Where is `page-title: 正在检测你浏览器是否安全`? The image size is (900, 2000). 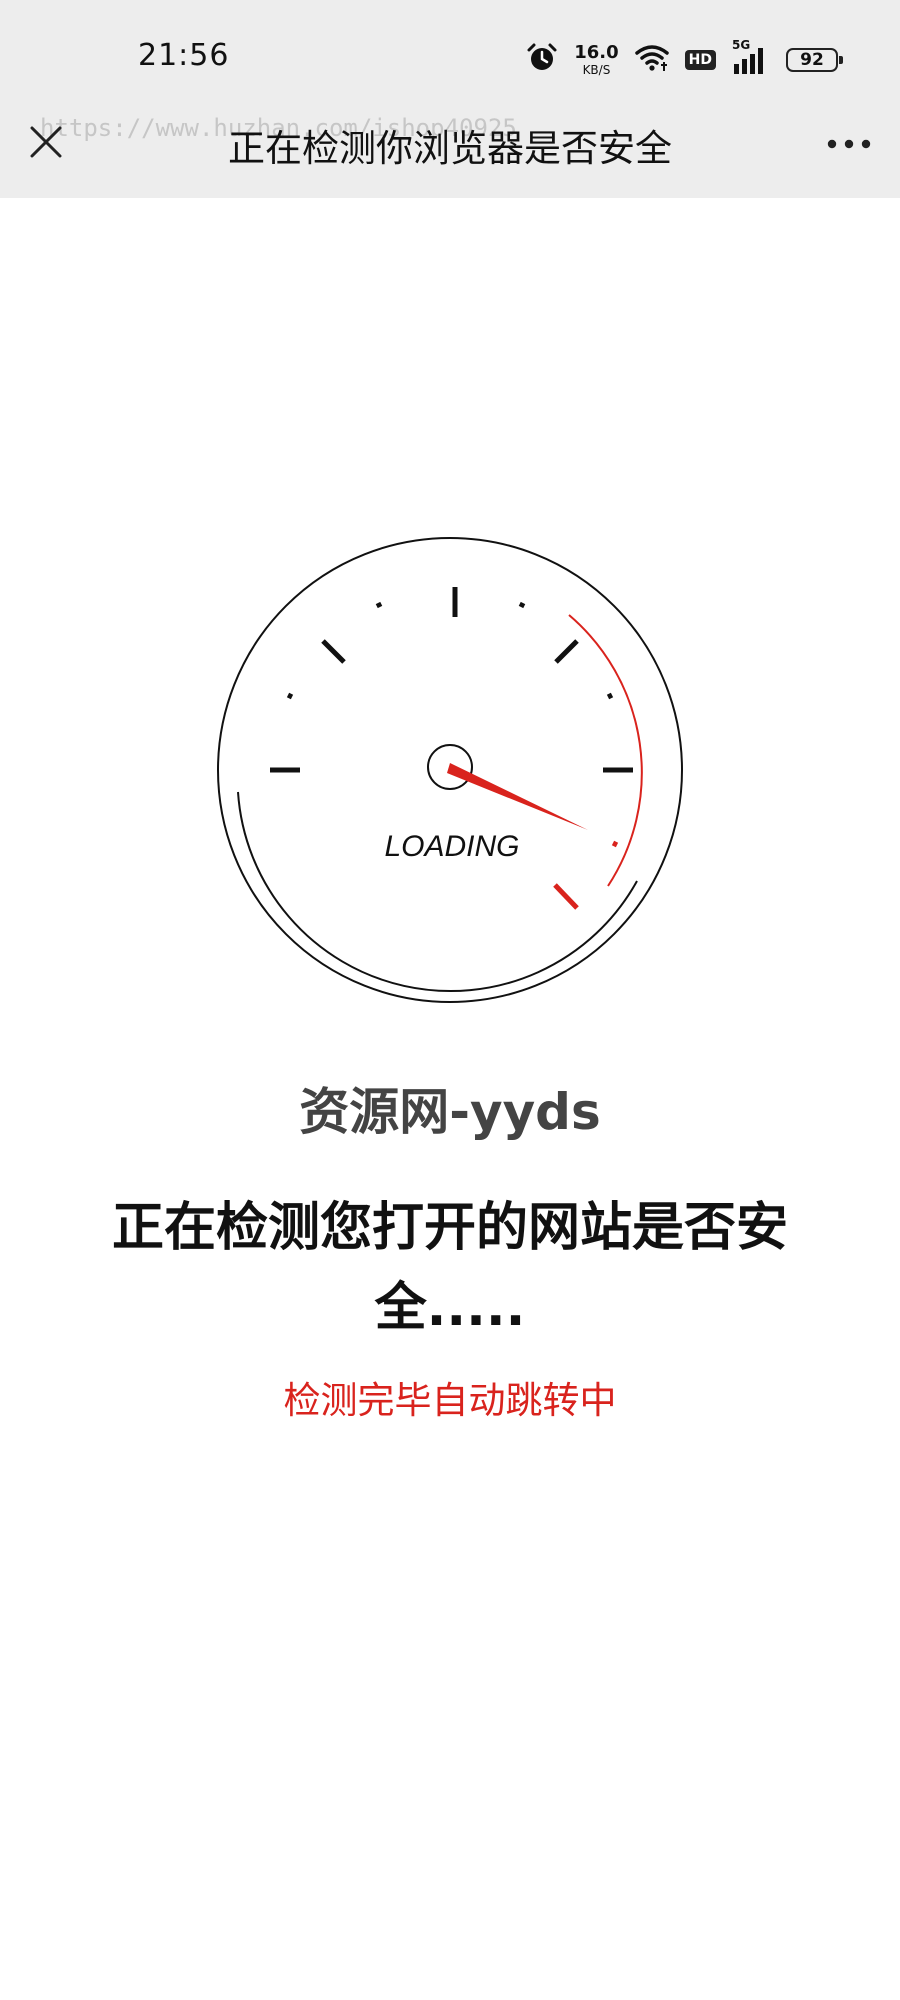
page-title: 正在检测你浏览器是否安全 is located at coordinates (450, 148).